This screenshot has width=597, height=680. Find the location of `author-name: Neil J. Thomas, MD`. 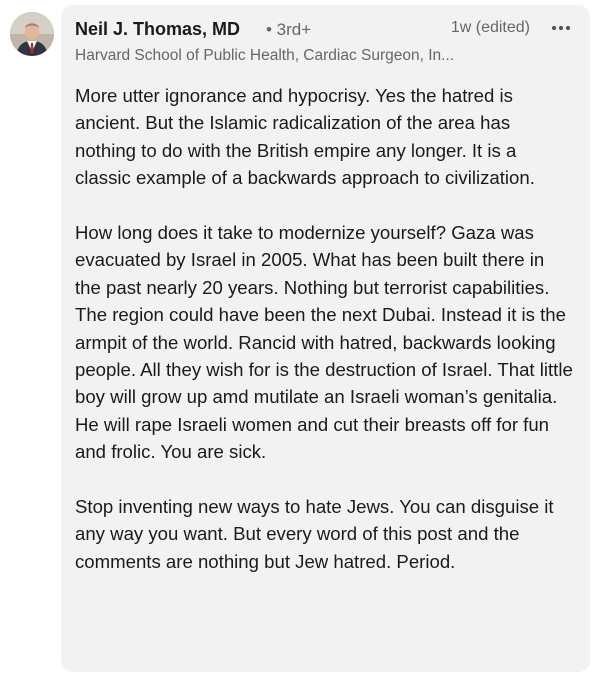

author-name: Neil J. Thomas, MD is located at coordinates (157, 29).